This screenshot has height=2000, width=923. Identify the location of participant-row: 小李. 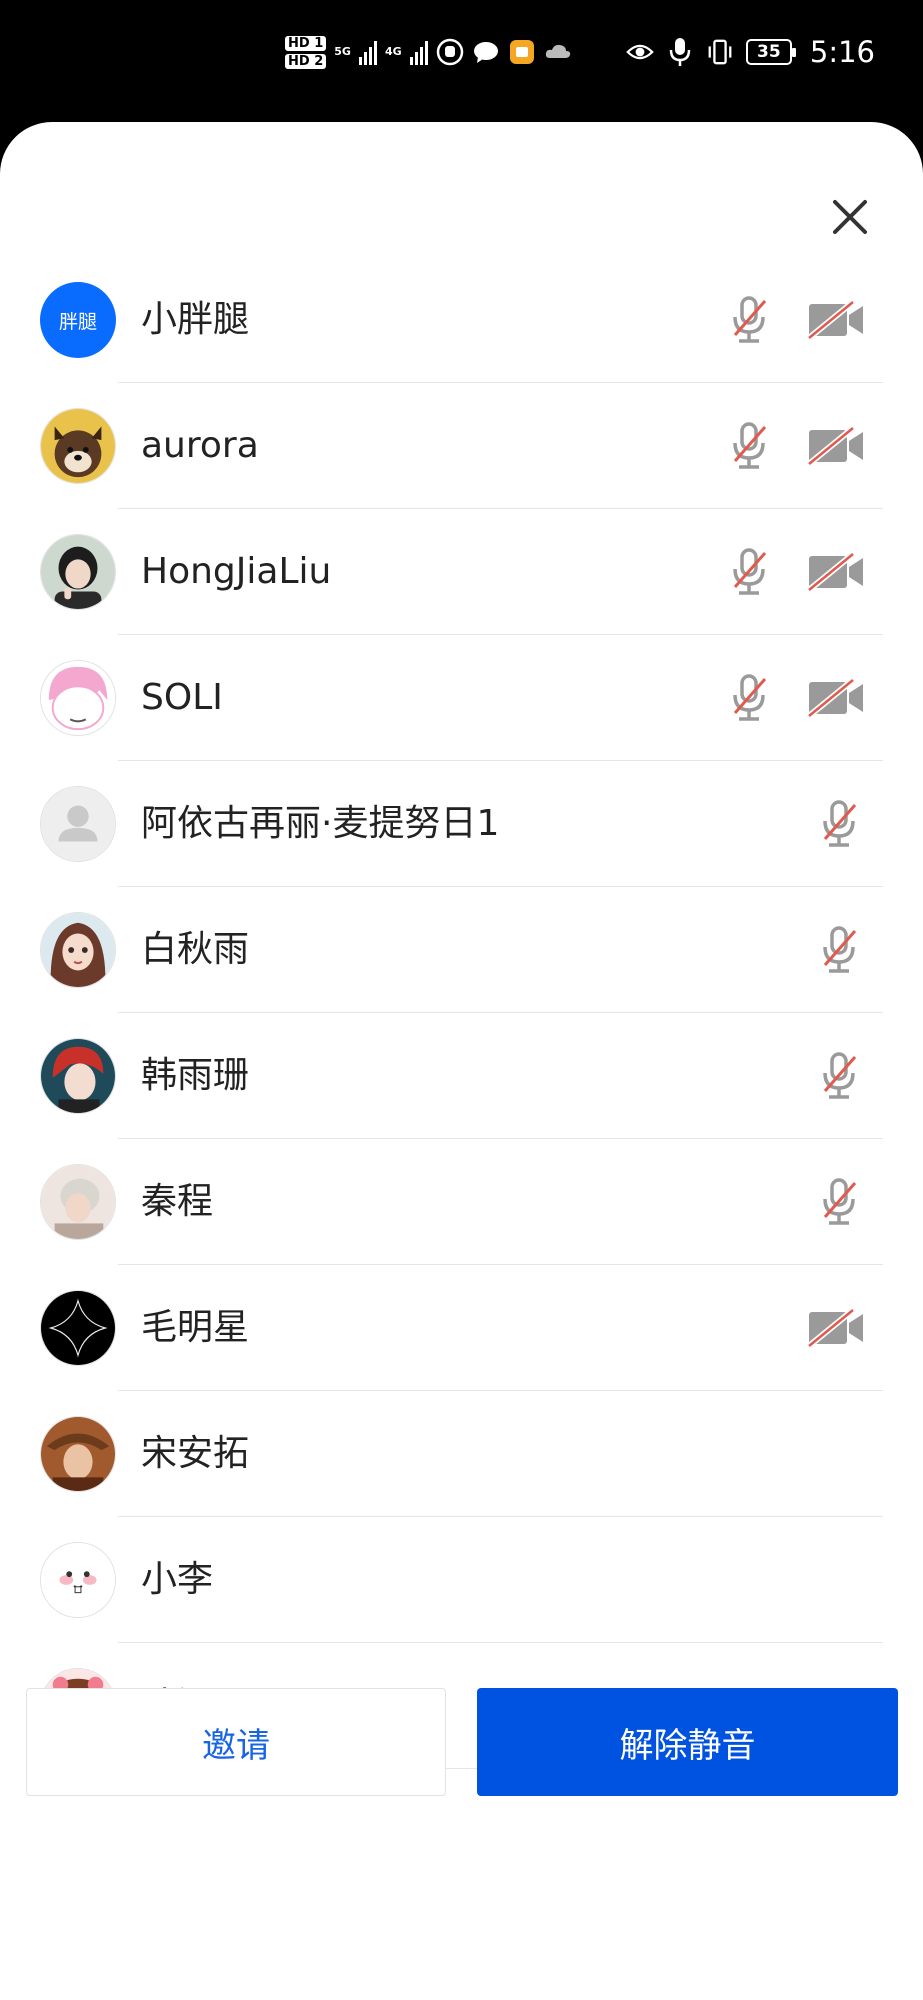
(461, 1580).